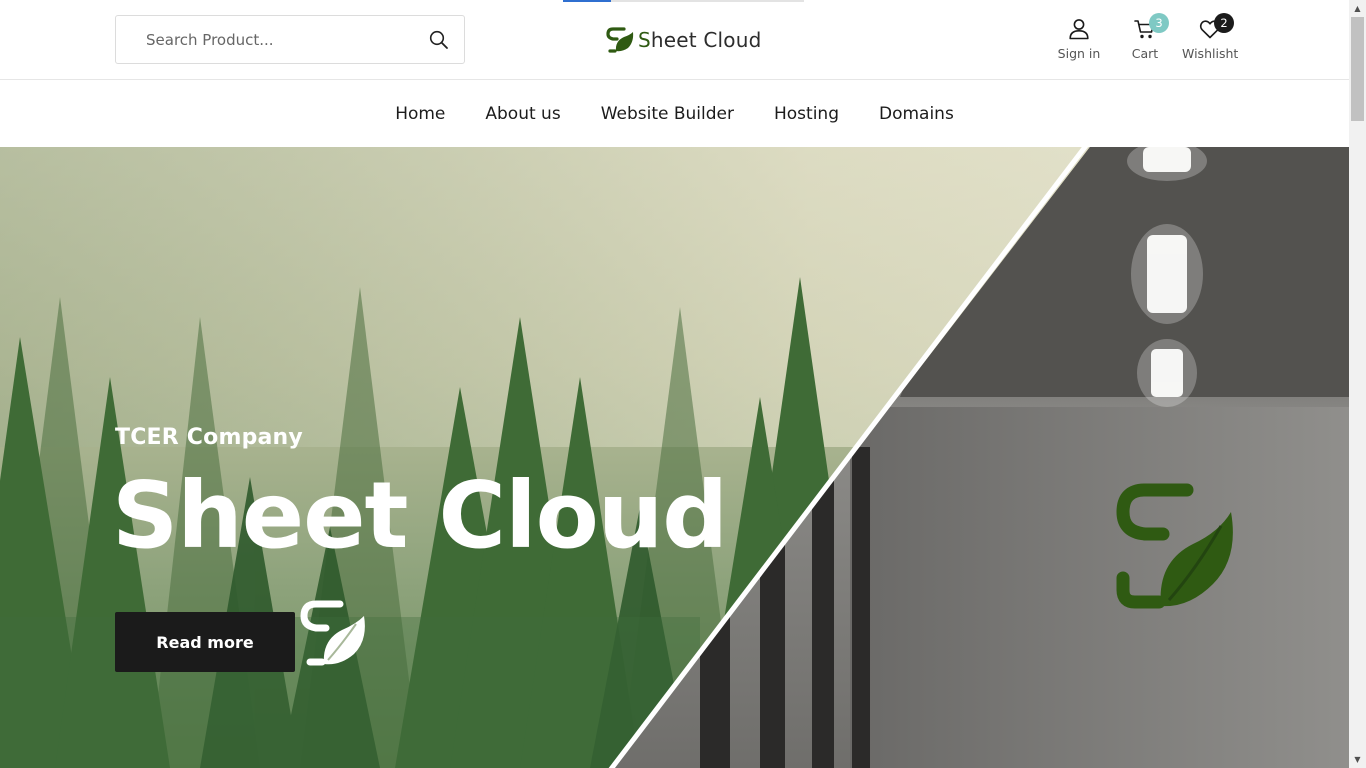  Describe the element at coordinates (1357, 759) in the screenshot. I see `scroll-down-arrow-icon: ▼` at that location.